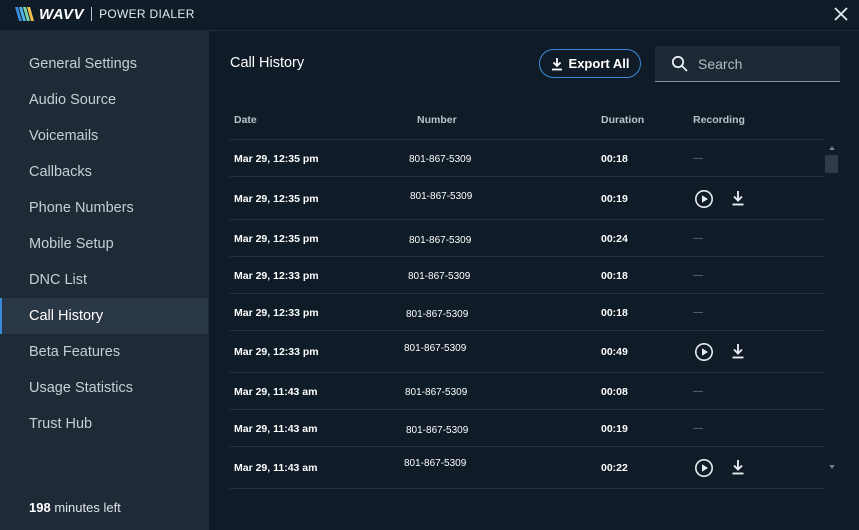 The width and height of the screenshot is (859, 530). Describe the element at coordinates (104, 172) in the screenshot. I see `sidebar-item-callbacks: Callbacks` at that location.